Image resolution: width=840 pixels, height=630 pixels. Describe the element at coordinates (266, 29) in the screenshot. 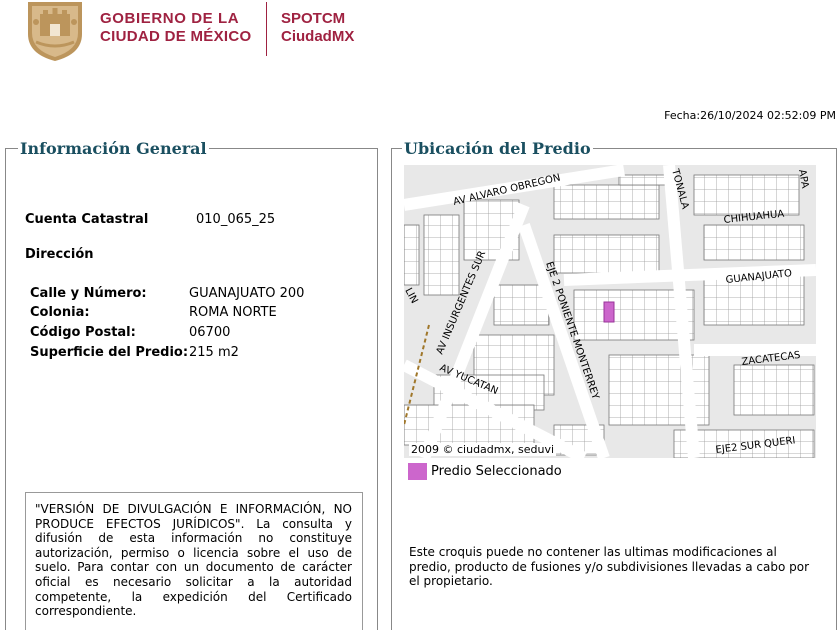

I see `header-divider` at that location.